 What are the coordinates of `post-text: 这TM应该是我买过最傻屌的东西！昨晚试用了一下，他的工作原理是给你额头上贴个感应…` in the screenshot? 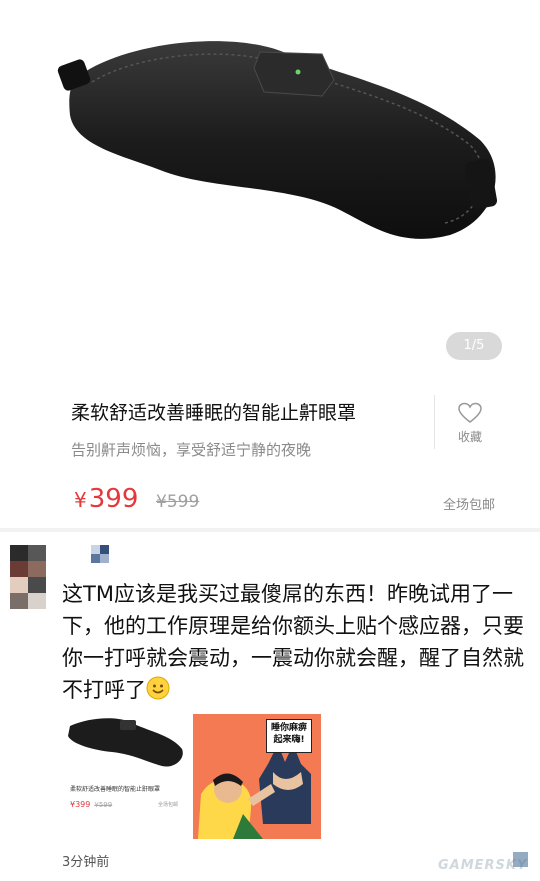 It's located at (297, 643).